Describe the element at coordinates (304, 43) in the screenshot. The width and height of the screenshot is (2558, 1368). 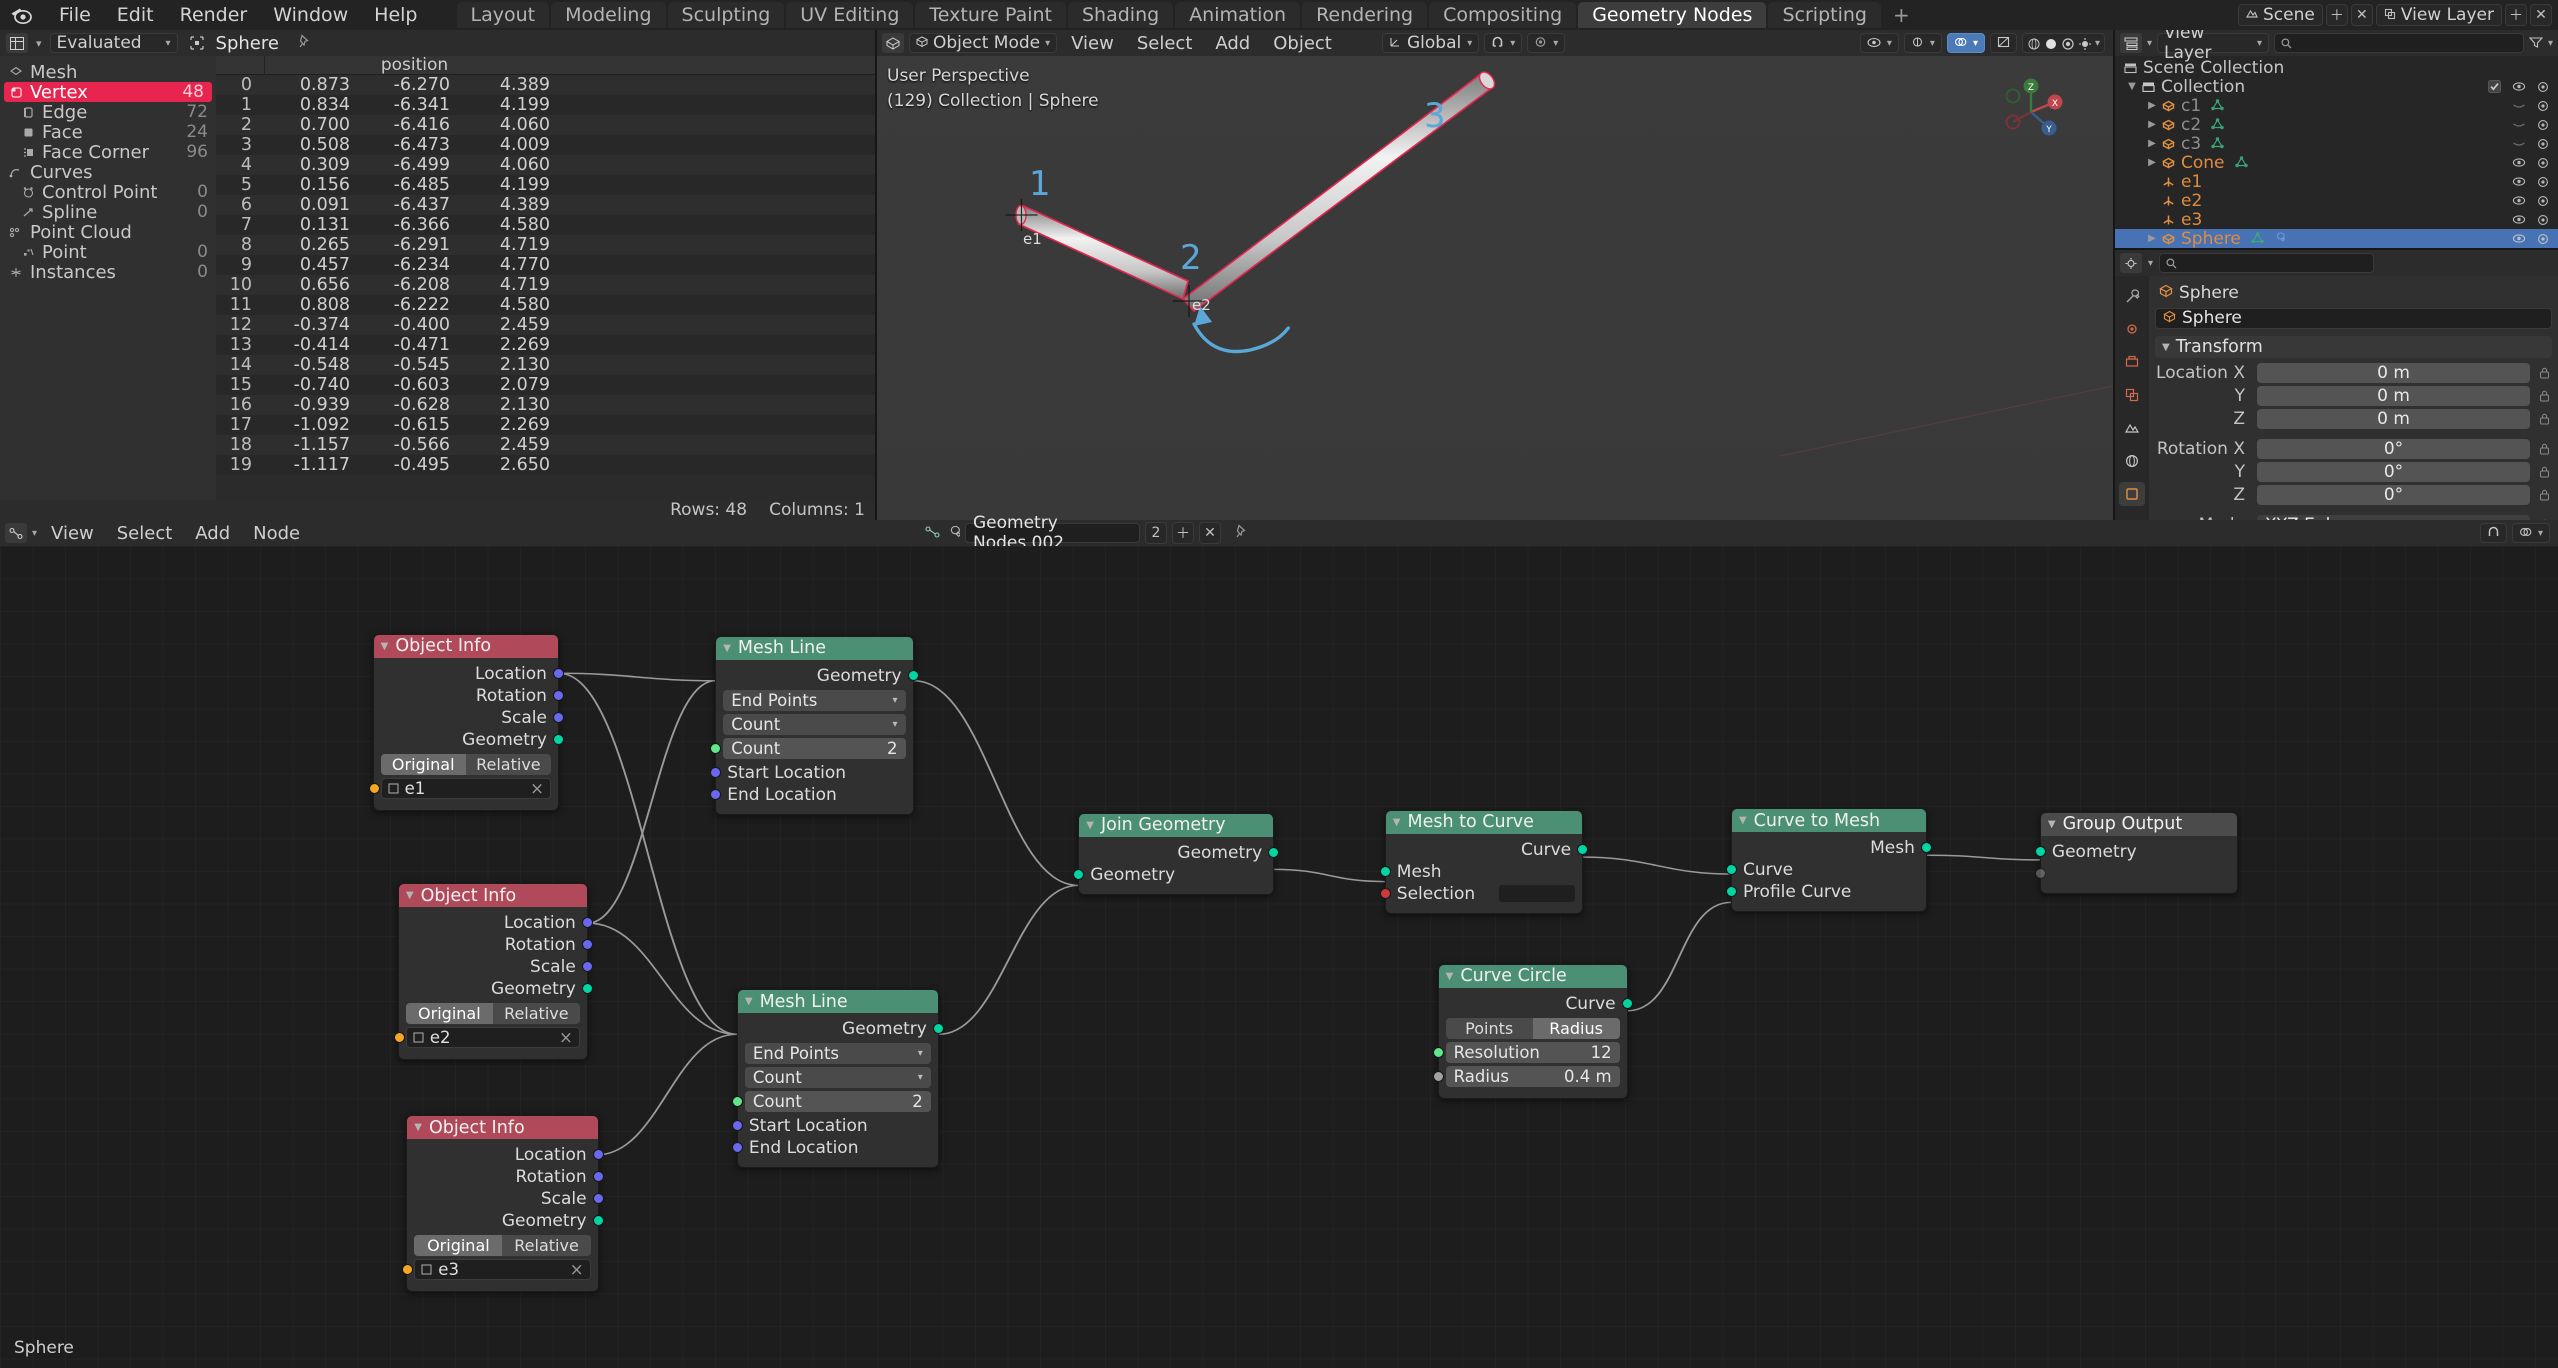
I see `pin-icon` at that location.